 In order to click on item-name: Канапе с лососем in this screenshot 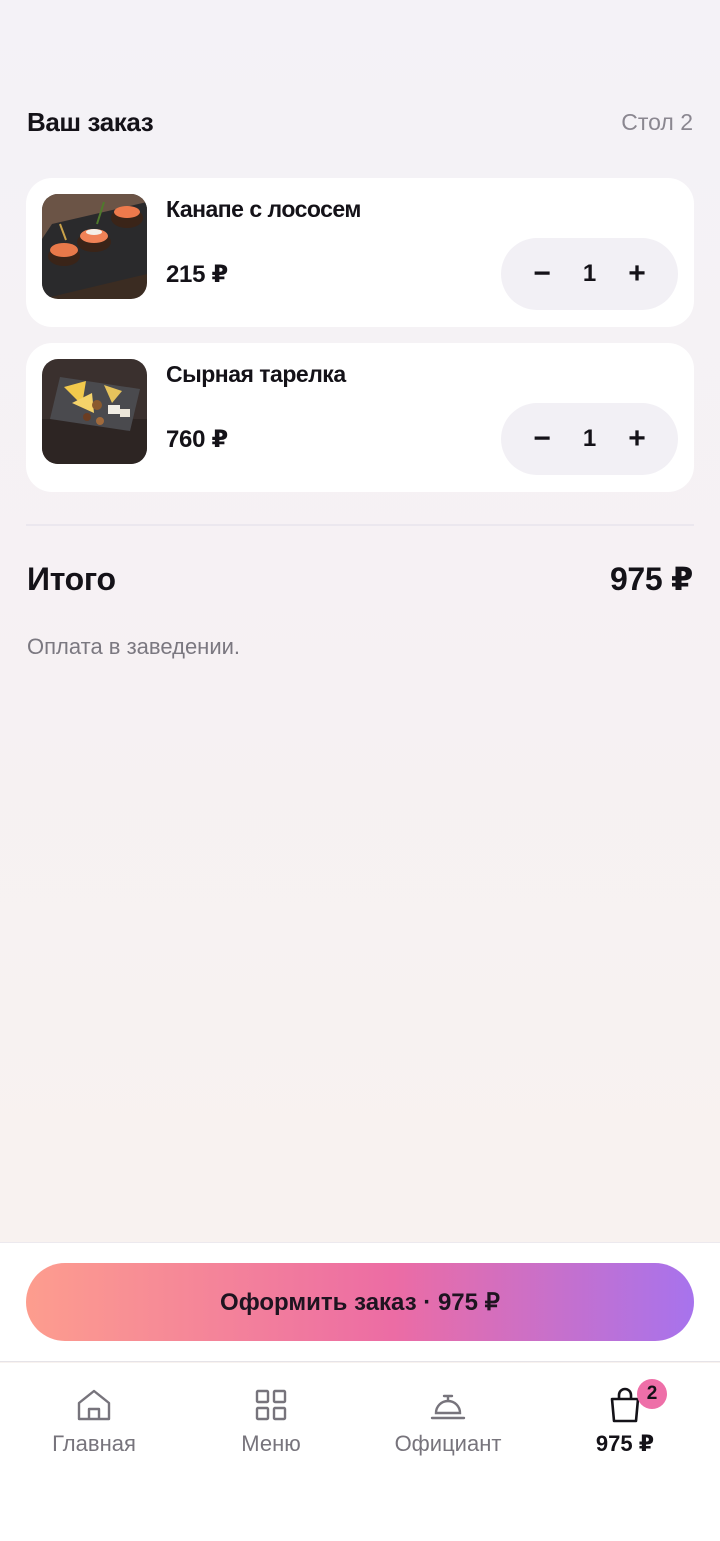, I will do `click(263, 209)`.